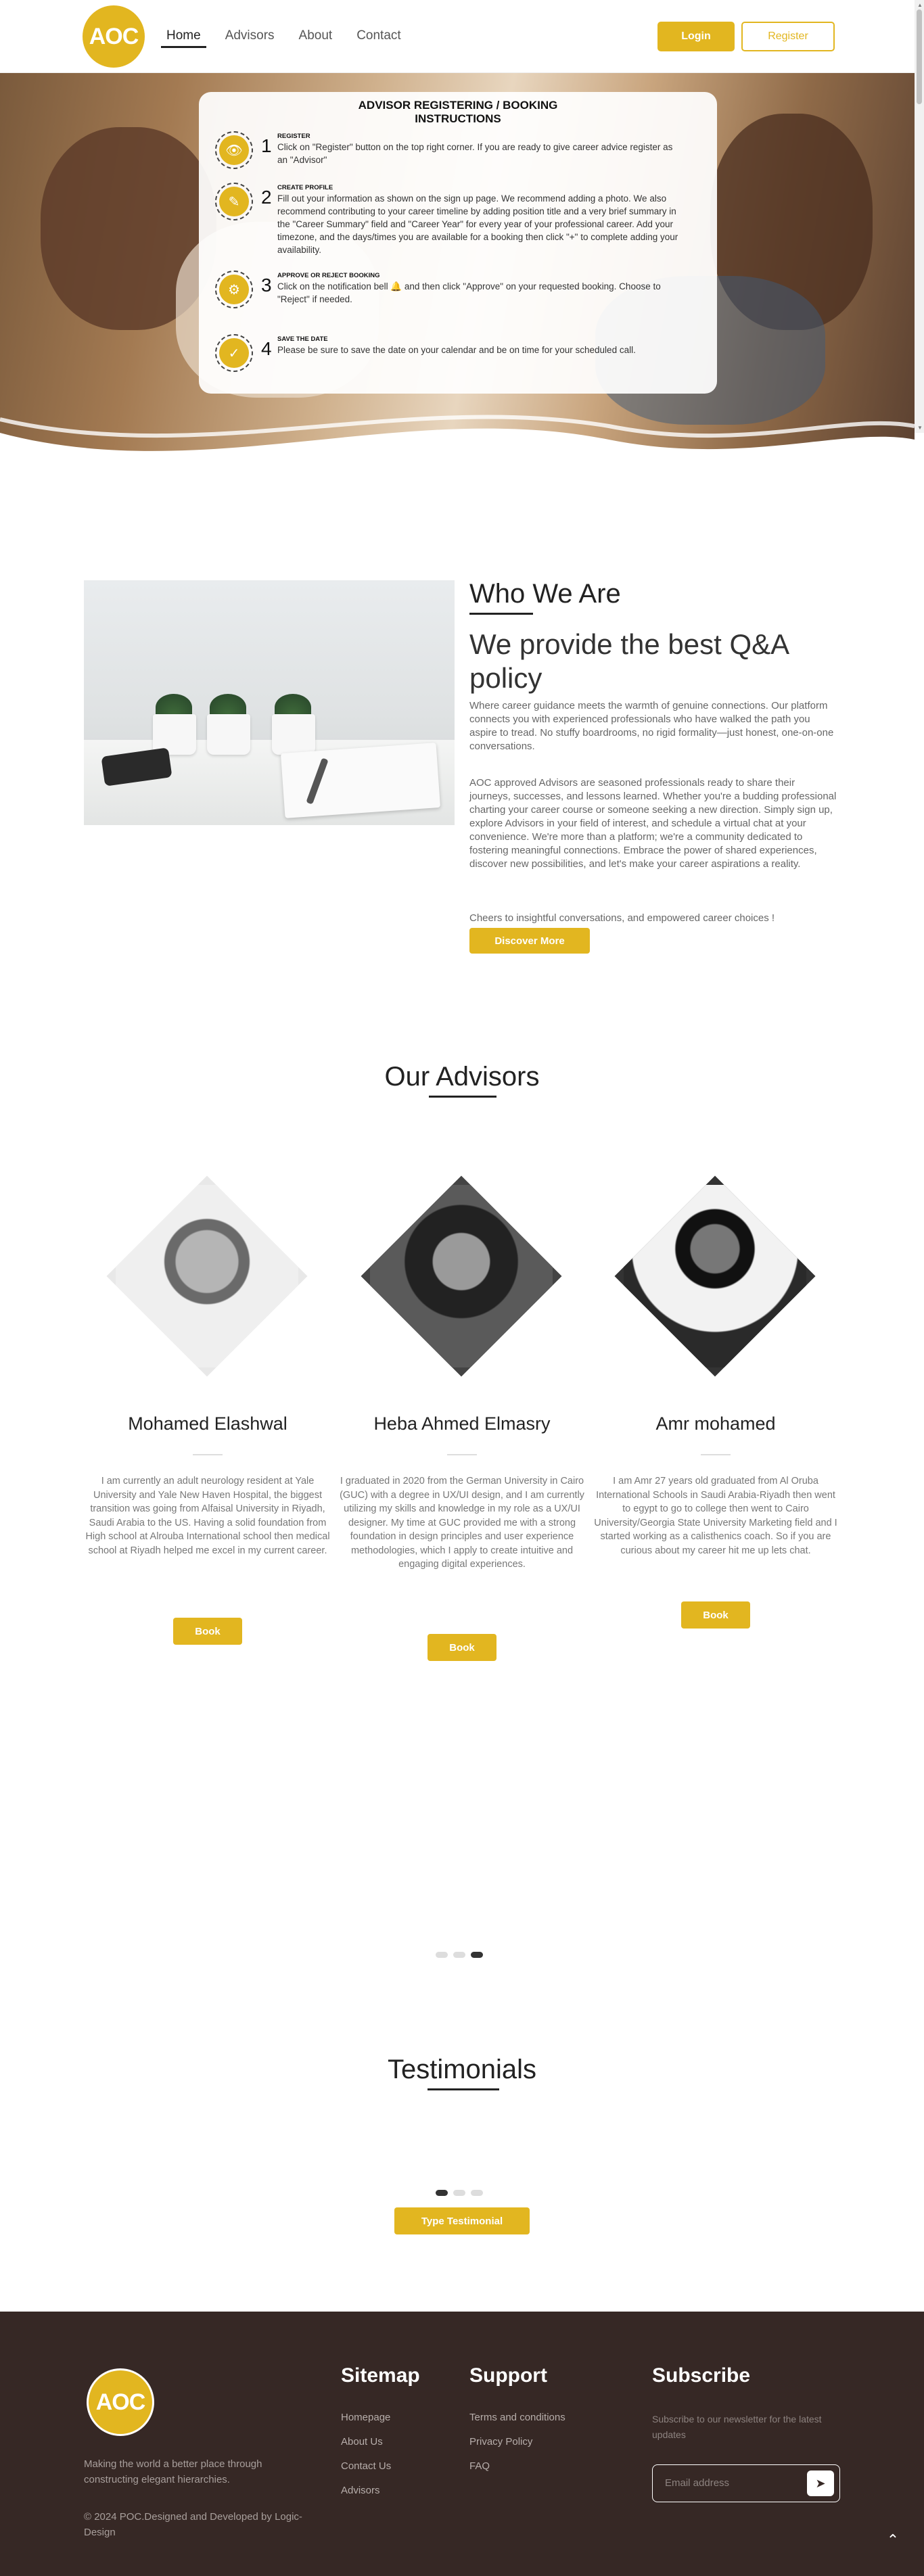 Image resolution: width=924 pixels, height=2576 pixels. What do you see at coordinates (697, 2483) in the screenshot?
I see `email-placeholder: Email address` at bounding box center [697, 2483].